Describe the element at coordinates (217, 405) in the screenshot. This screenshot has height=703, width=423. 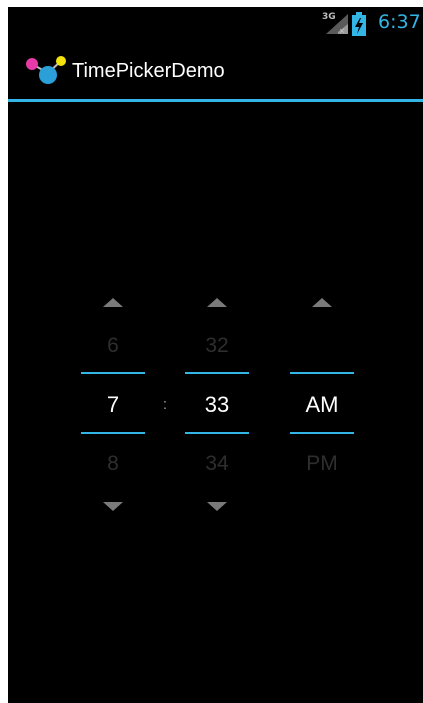
I see `minute-current-value: 33` at that location.